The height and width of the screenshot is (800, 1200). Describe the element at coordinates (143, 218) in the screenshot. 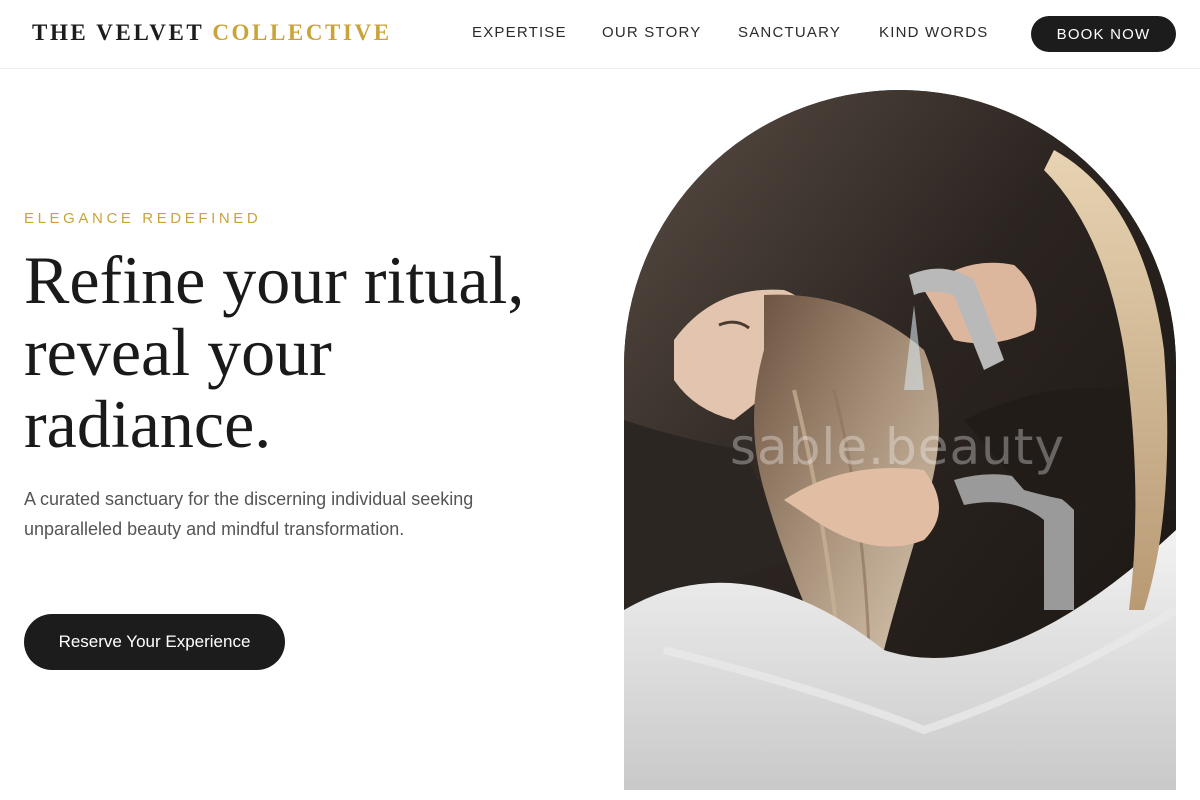

I see `hero-eyebrow: ELEGANCE REDEFINED` at that location.